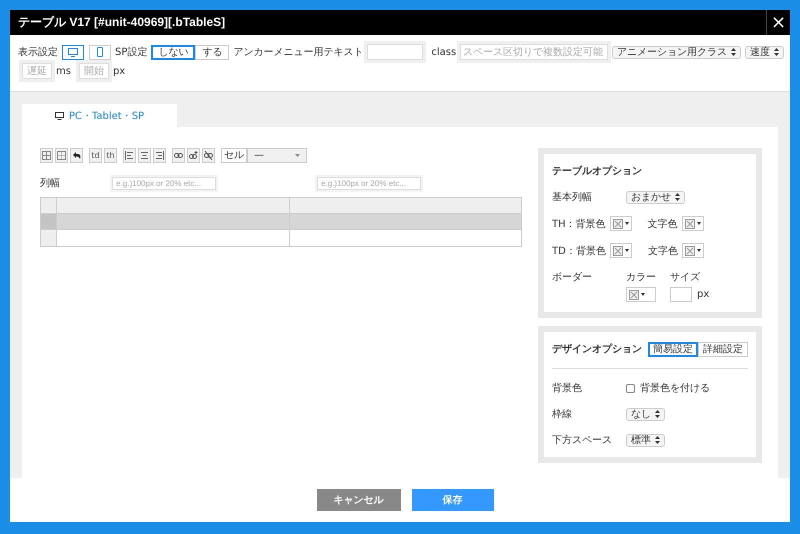 Image resolution: width=800 pixels, height=534 pixels. I want to click on add-link-icon, so click(193, 155).